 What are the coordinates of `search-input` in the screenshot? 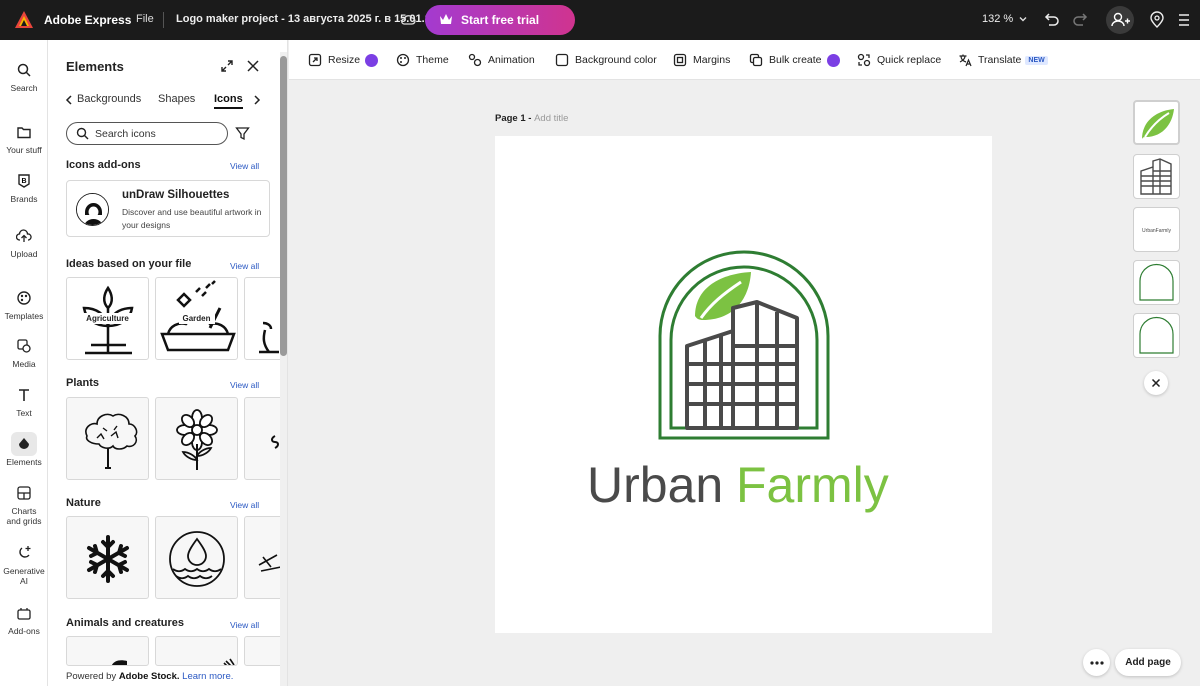 It's located at (159, 133).